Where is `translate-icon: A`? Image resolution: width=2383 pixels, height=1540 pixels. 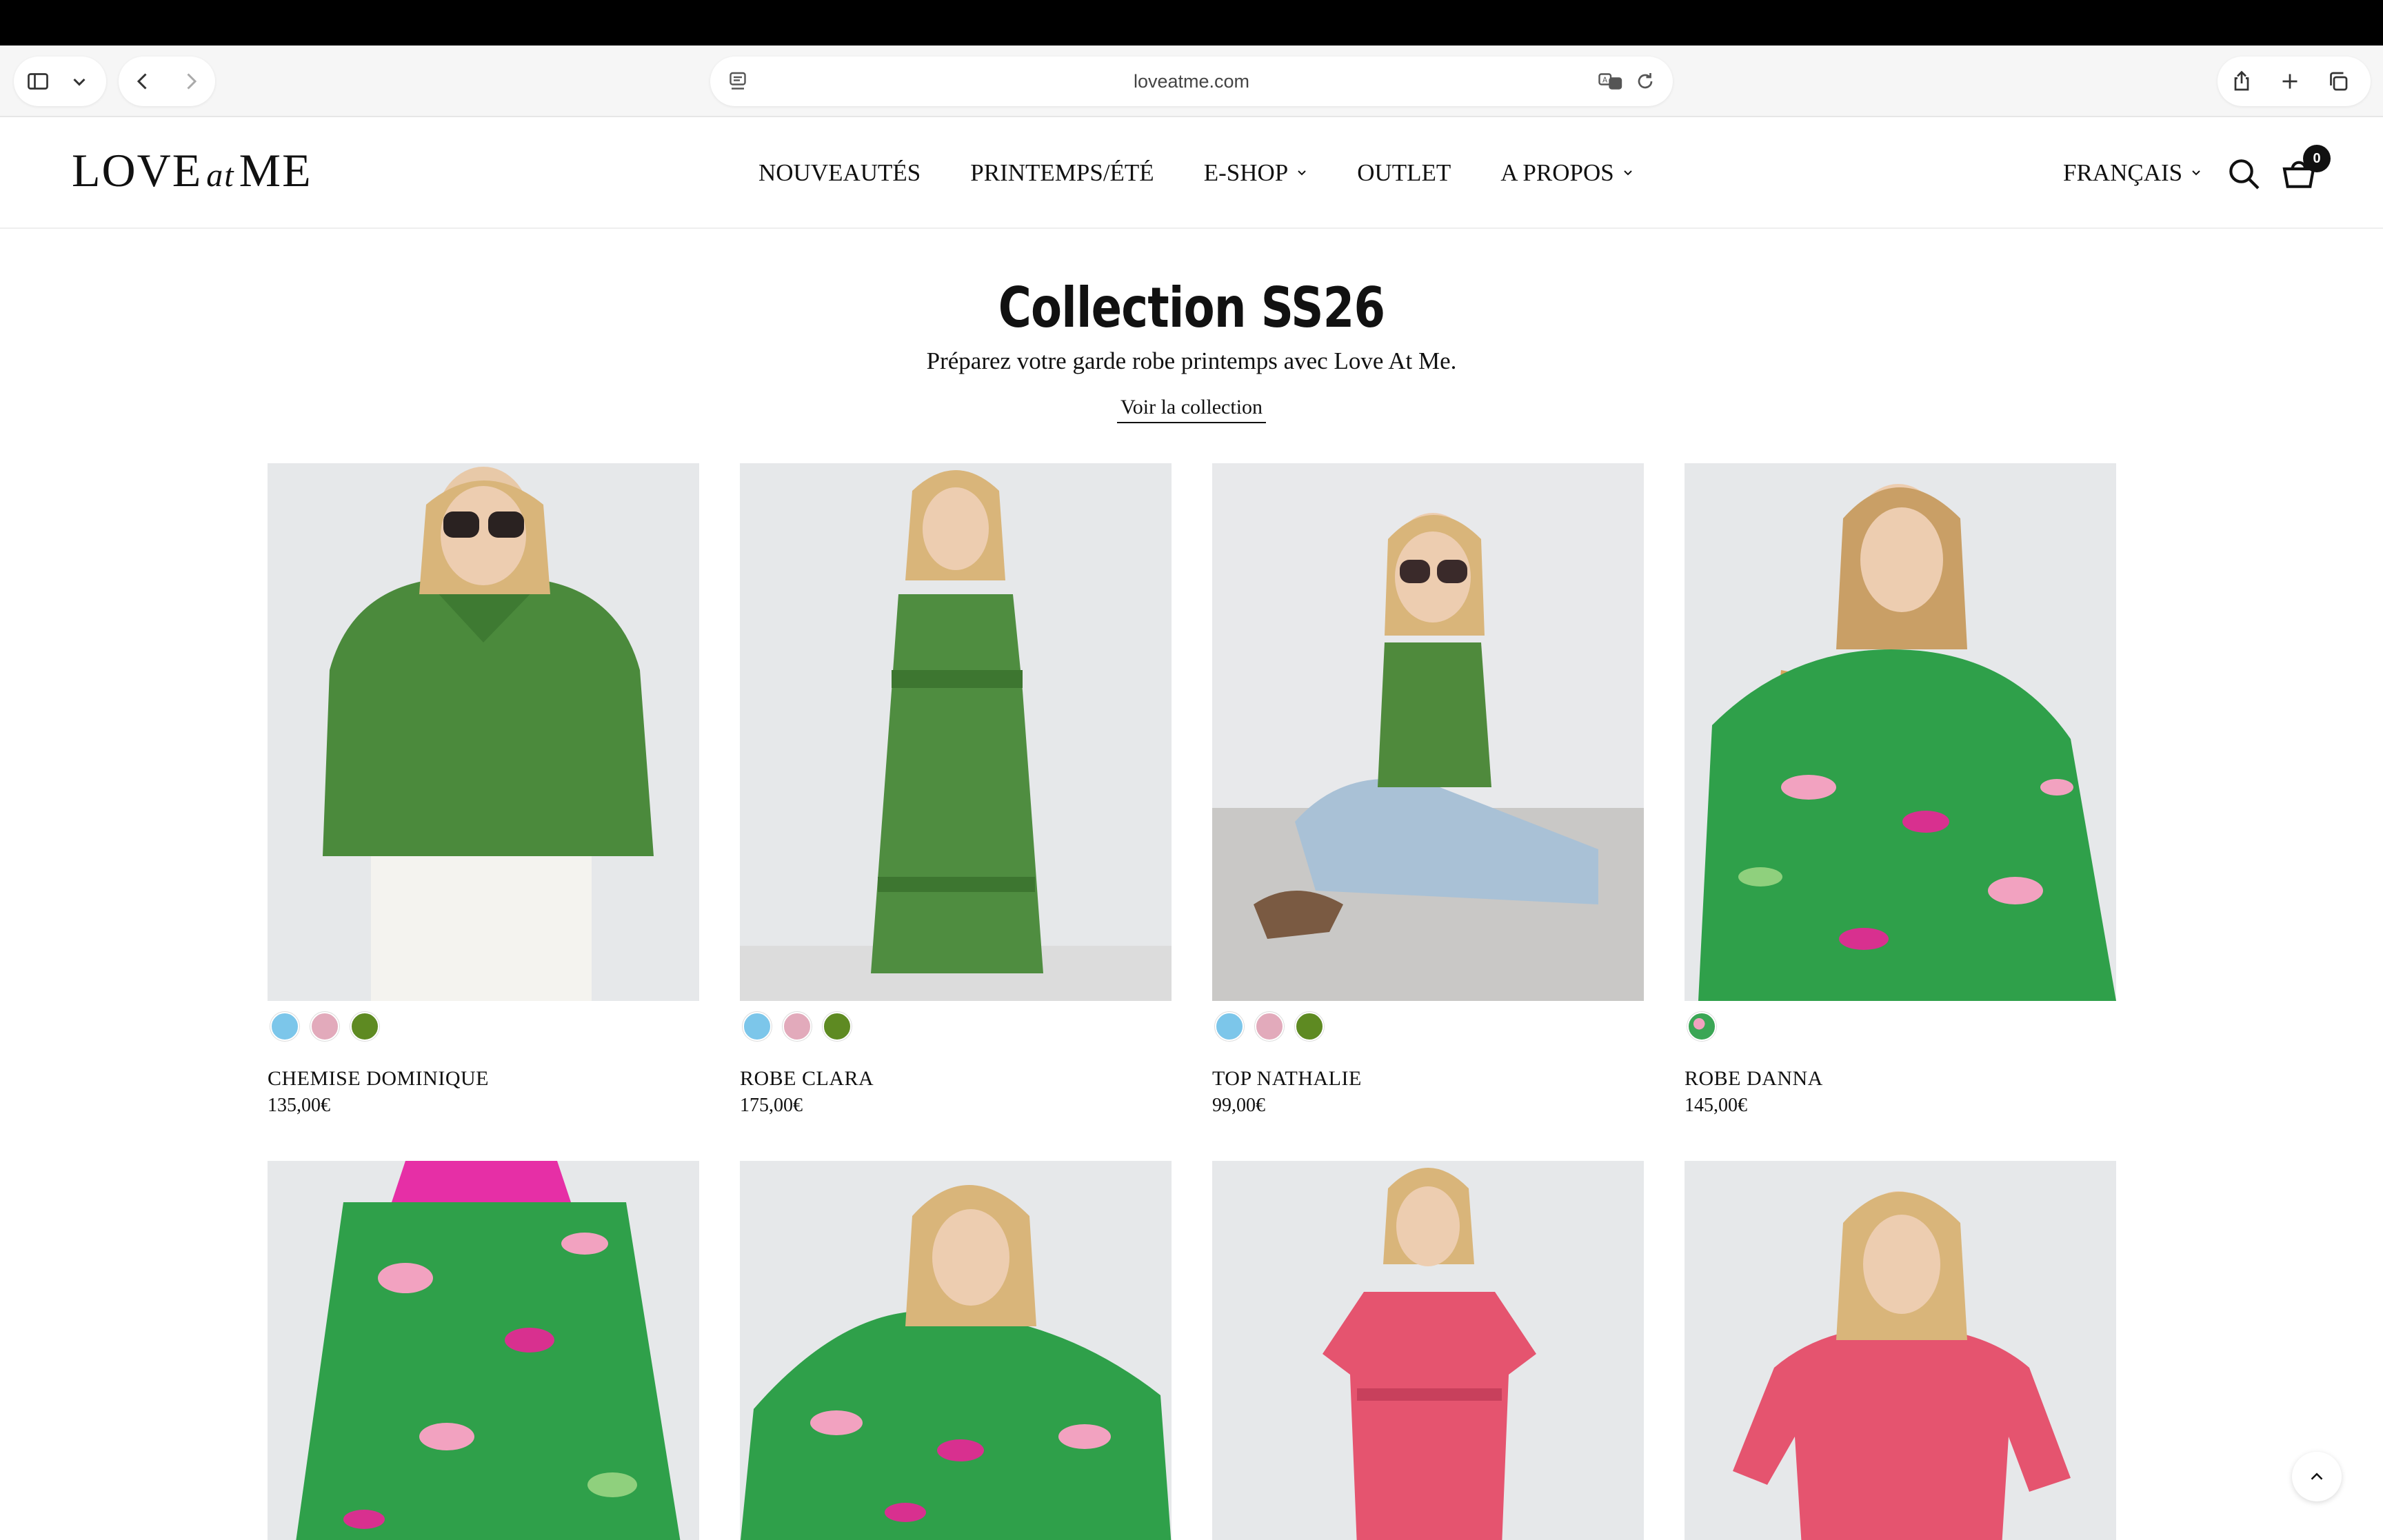
translate-icon: A is located at coordinates (1611, 83).